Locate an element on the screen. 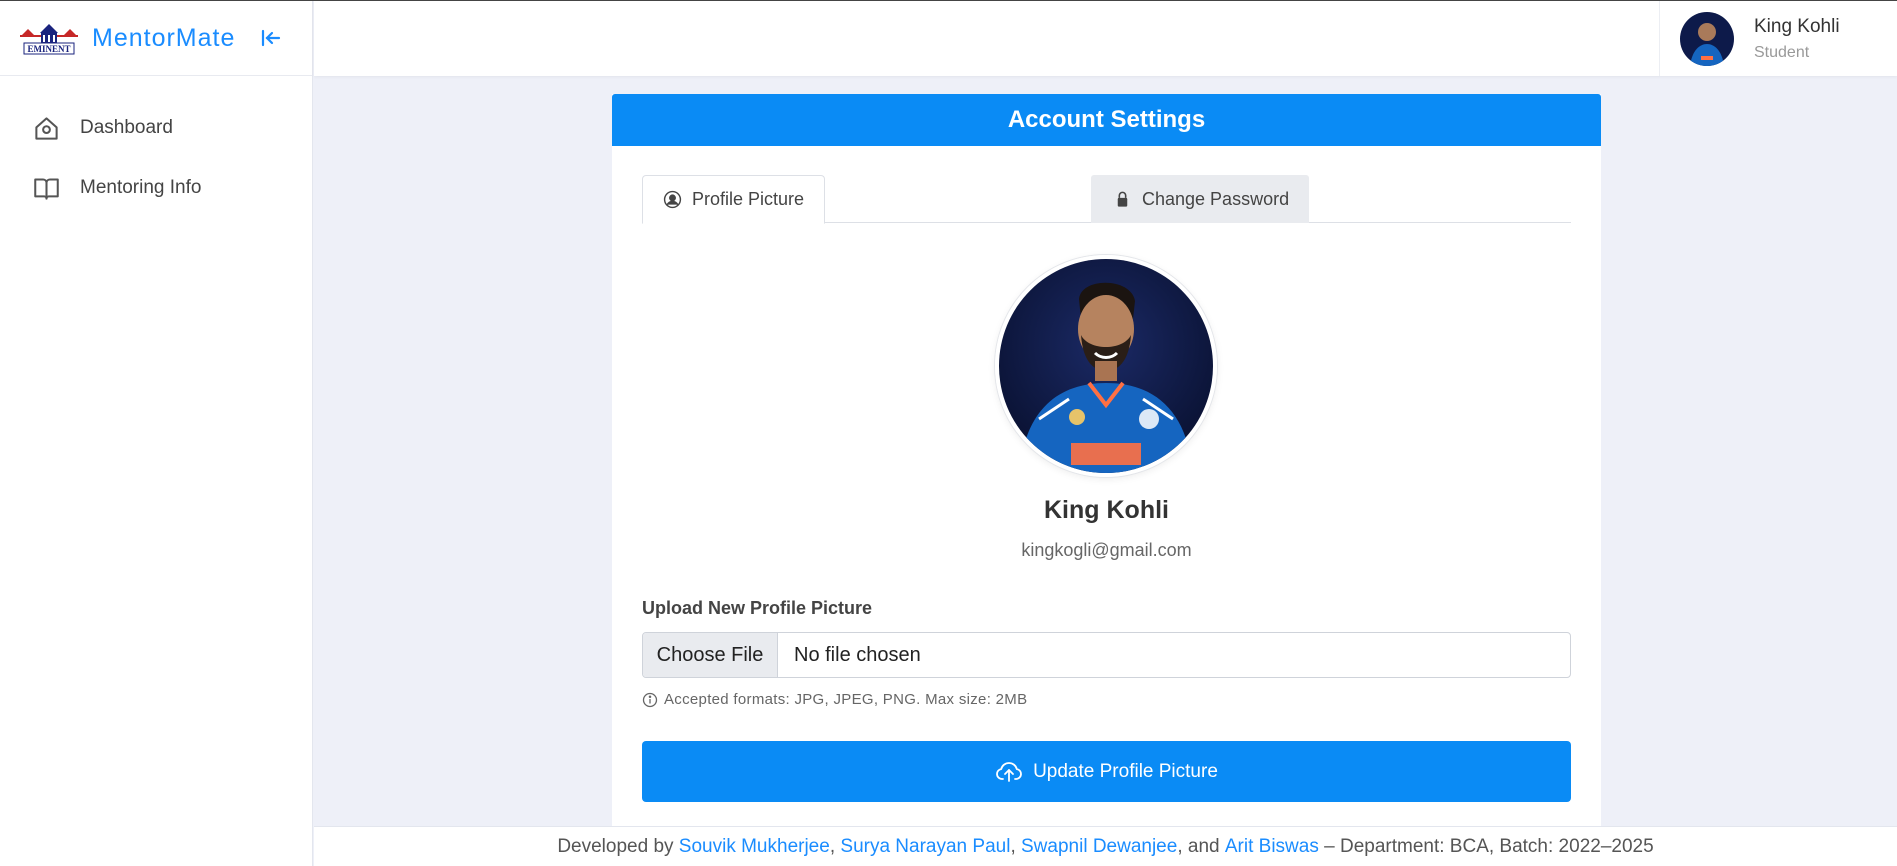 This screenshot has height=866, width=1897. eminent-logo: EMINENT is located at coordinates (49, 39).